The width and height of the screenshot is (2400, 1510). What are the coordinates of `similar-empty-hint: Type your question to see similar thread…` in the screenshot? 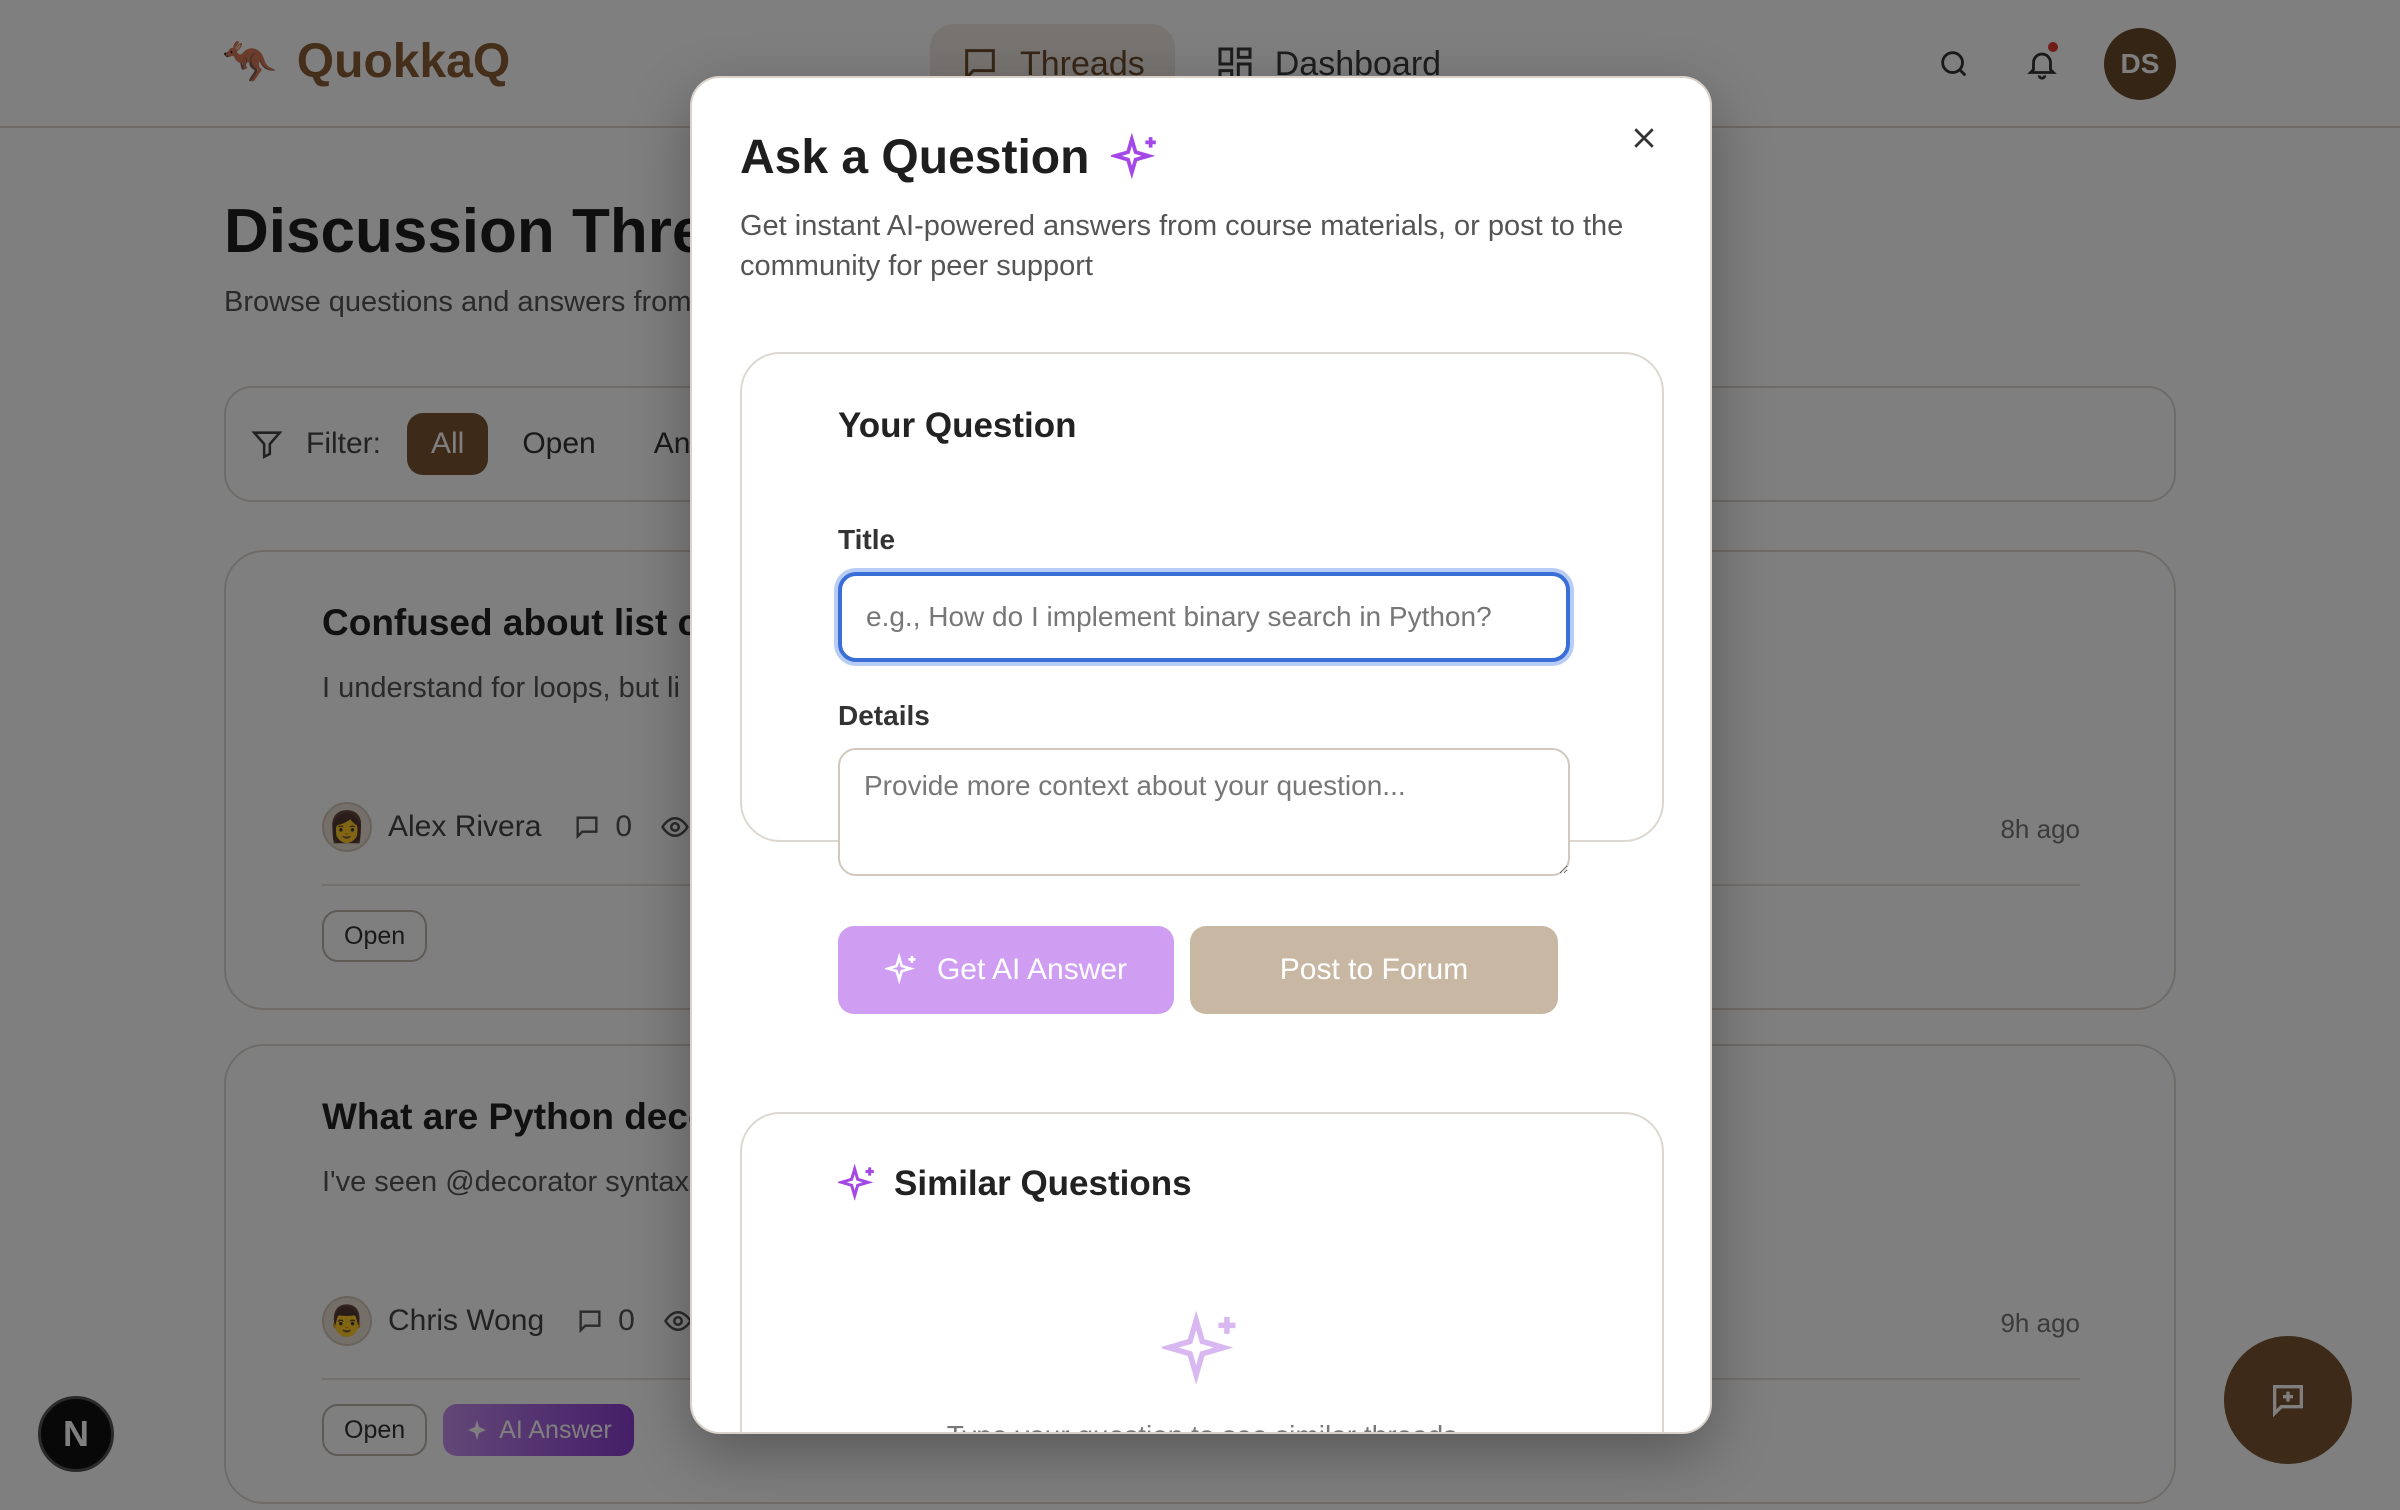 It's located at (1202, 1426).